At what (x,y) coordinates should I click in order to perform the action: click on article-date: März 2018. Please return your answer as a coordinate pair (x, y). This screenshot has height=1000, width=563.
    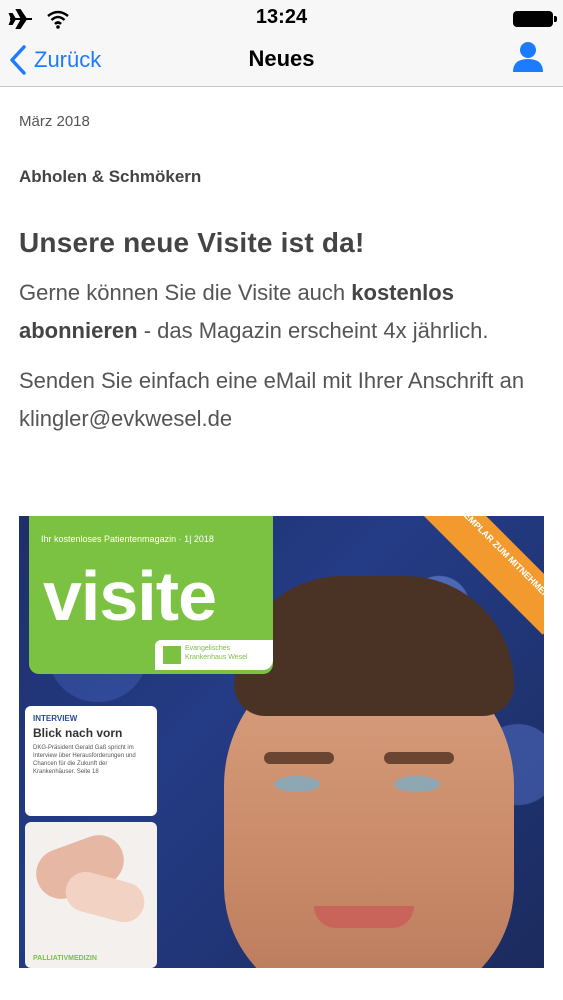
    Looking at the image, I should click on (54, 121).